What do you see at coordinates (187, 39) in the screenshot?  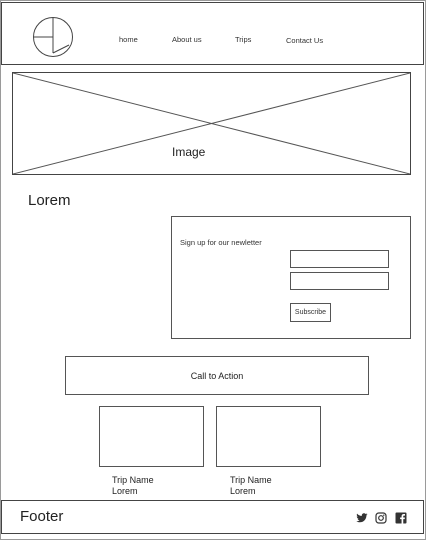 I see `nav-about-us: About us` at bounding box center [187, 39].